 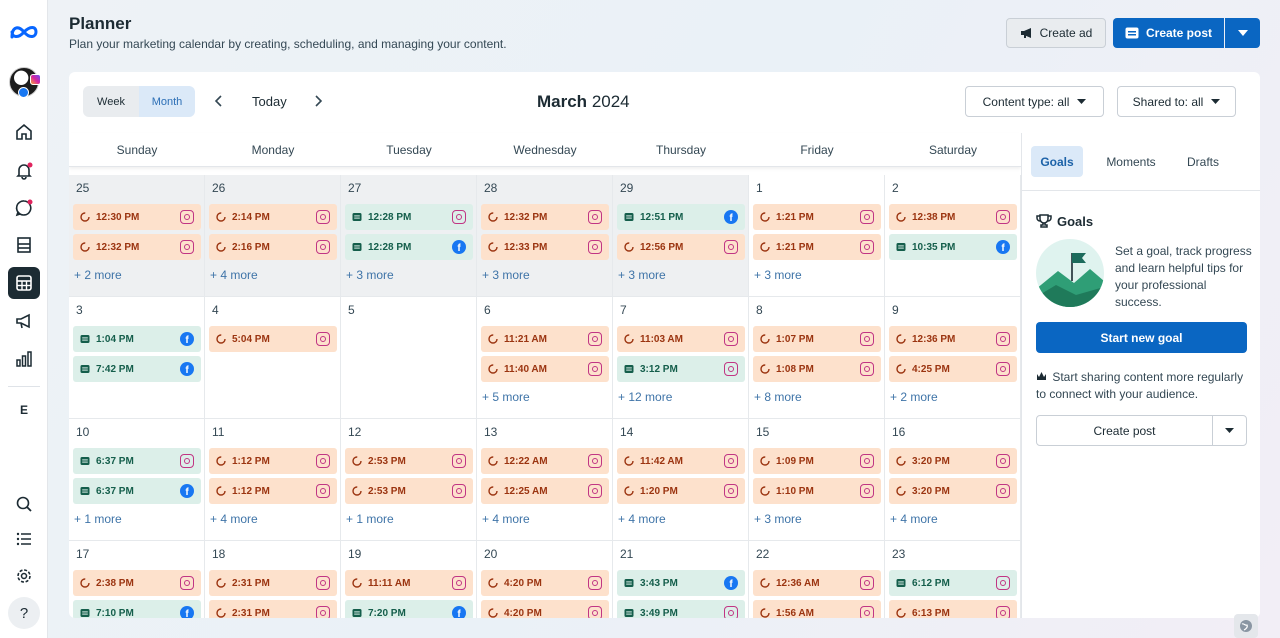 I want to click on shared-to-filter: Shared to: all, so click(x=1176, y=101).